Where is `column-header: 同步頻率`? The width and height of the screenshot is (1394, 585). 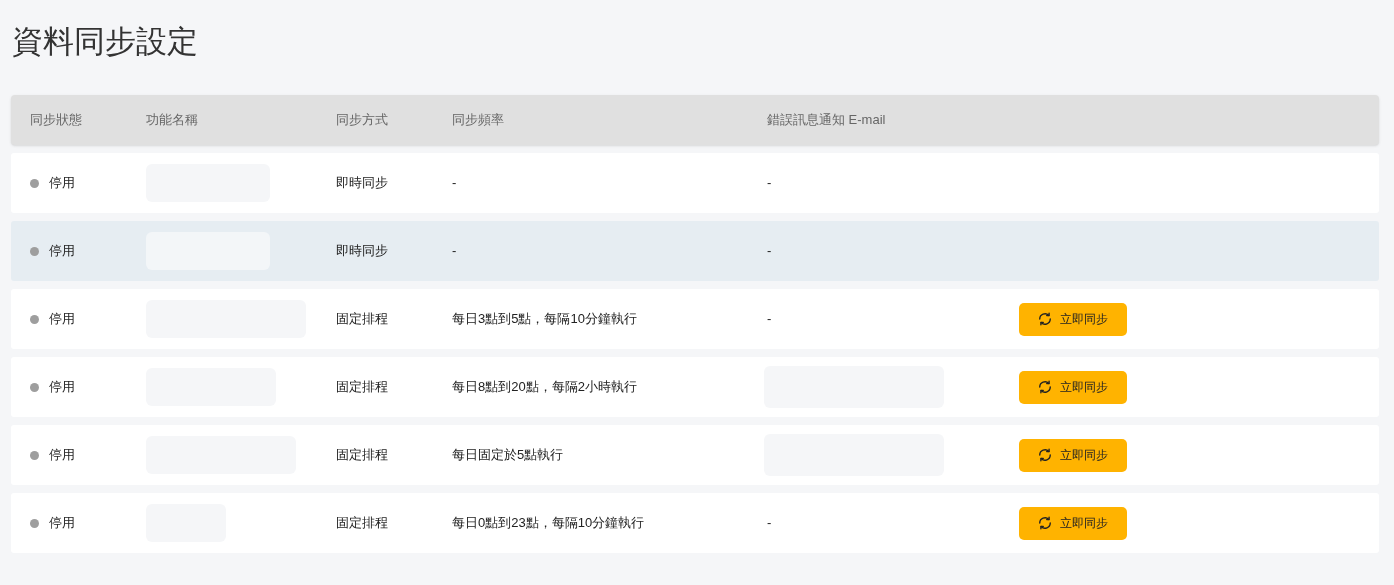 column-header: 同步頻率 is located at coordinates (478, 120).